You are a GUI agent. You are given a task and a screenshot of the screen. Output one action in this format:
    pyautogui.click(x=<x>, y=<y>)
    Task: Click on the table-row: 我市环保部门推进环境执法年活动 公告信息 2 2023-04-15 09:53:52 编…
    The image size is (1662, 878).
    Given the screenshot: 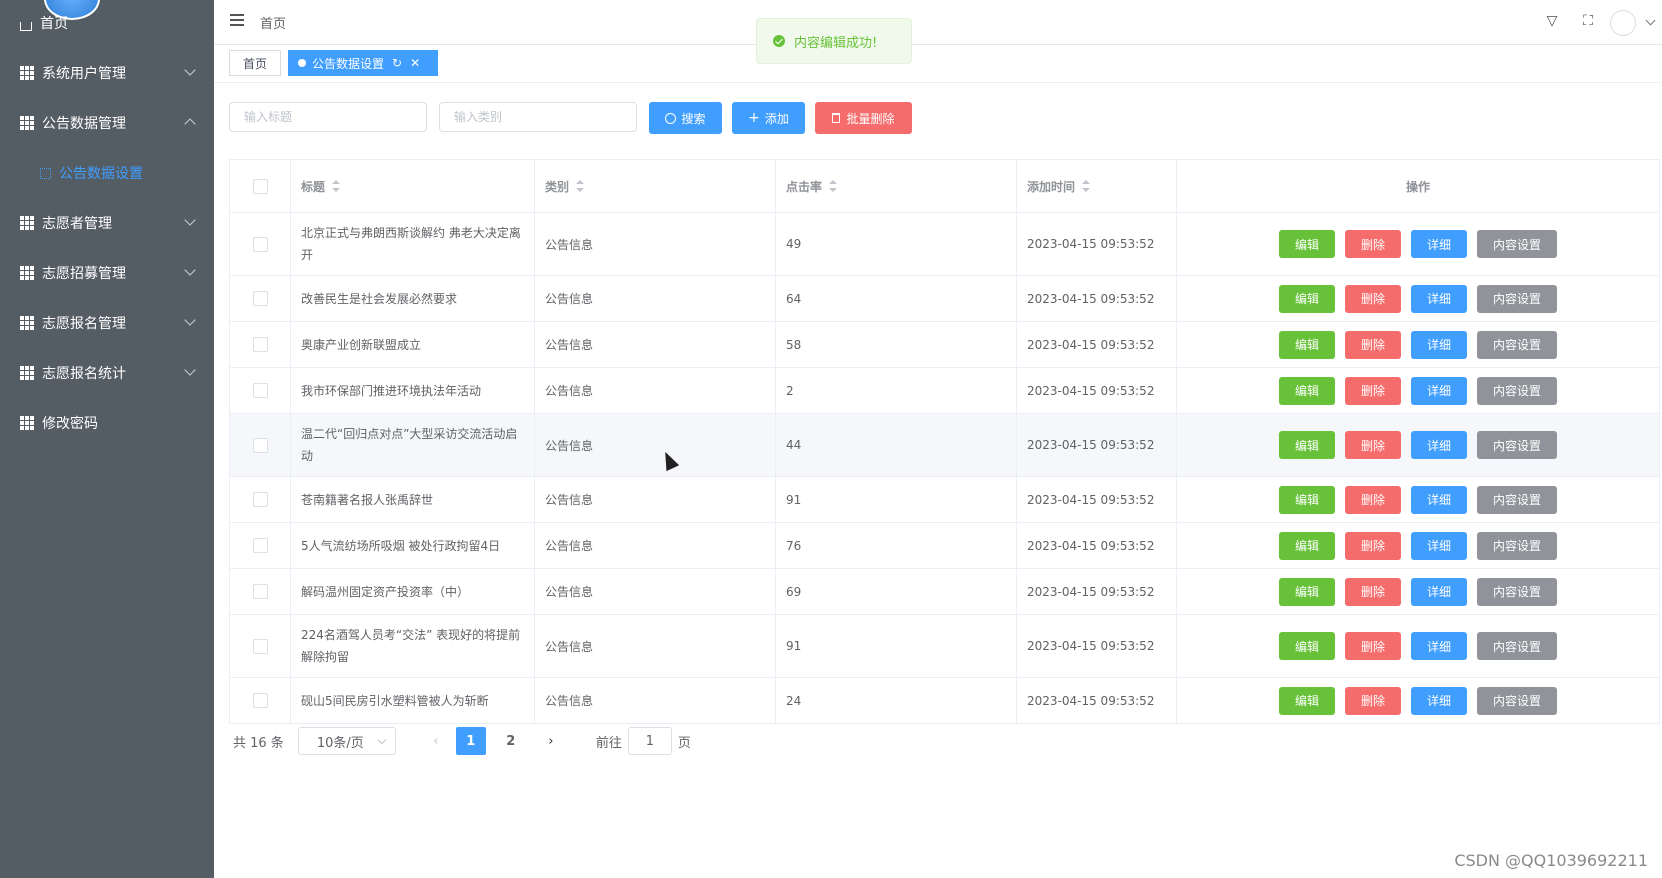 What is the action you would take?
    pyautogui.click(x=945, y=391)
    